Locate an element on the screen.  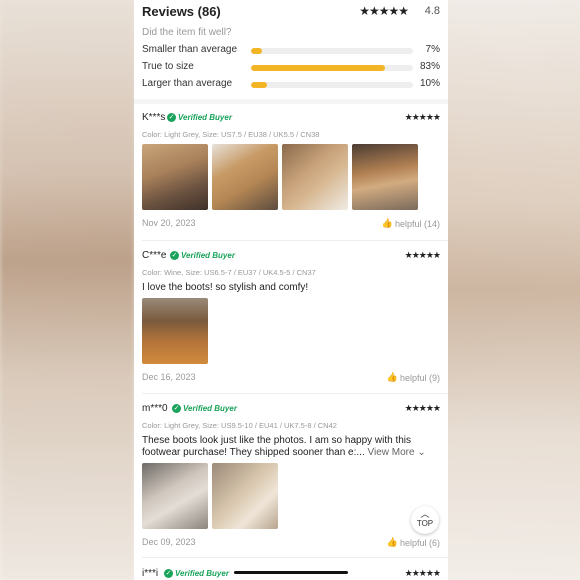
reviewer-name: K***s is located at coordinates (154, 117).